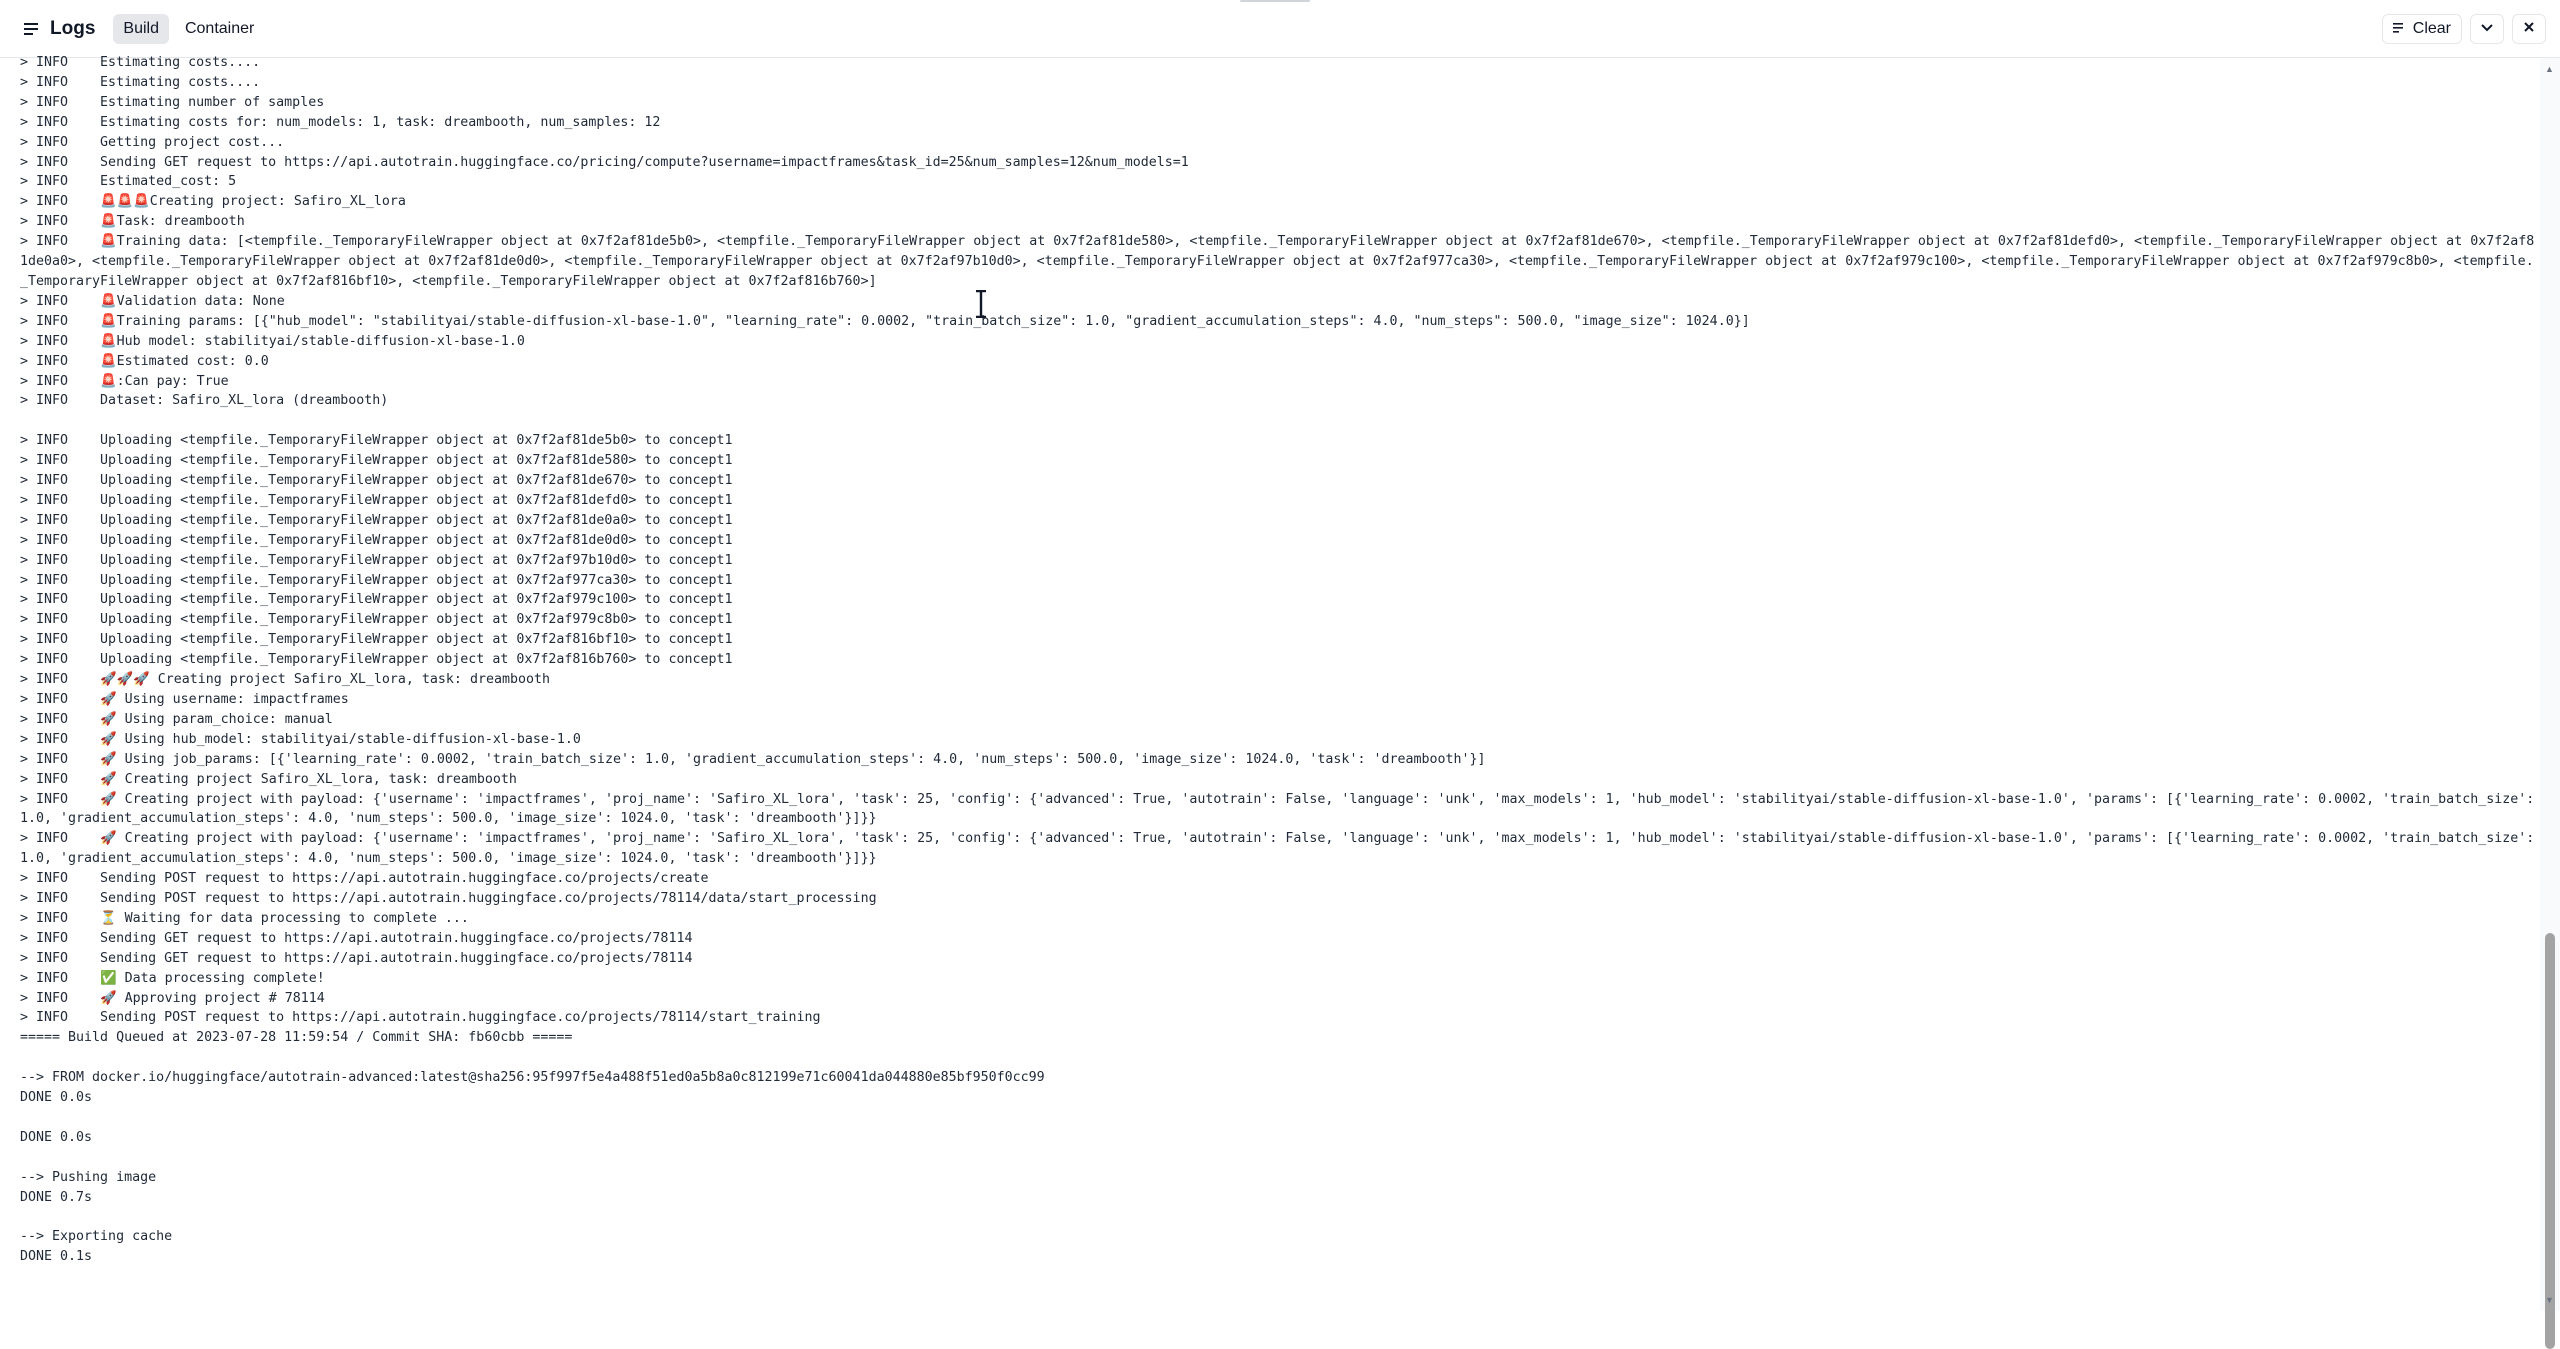 This screenshot has width=2560, height=1349. What do you see at coordinates (2431, 28) in the screenshot?
I see `clear-label: Clear` at bounding box center [2431, 28].